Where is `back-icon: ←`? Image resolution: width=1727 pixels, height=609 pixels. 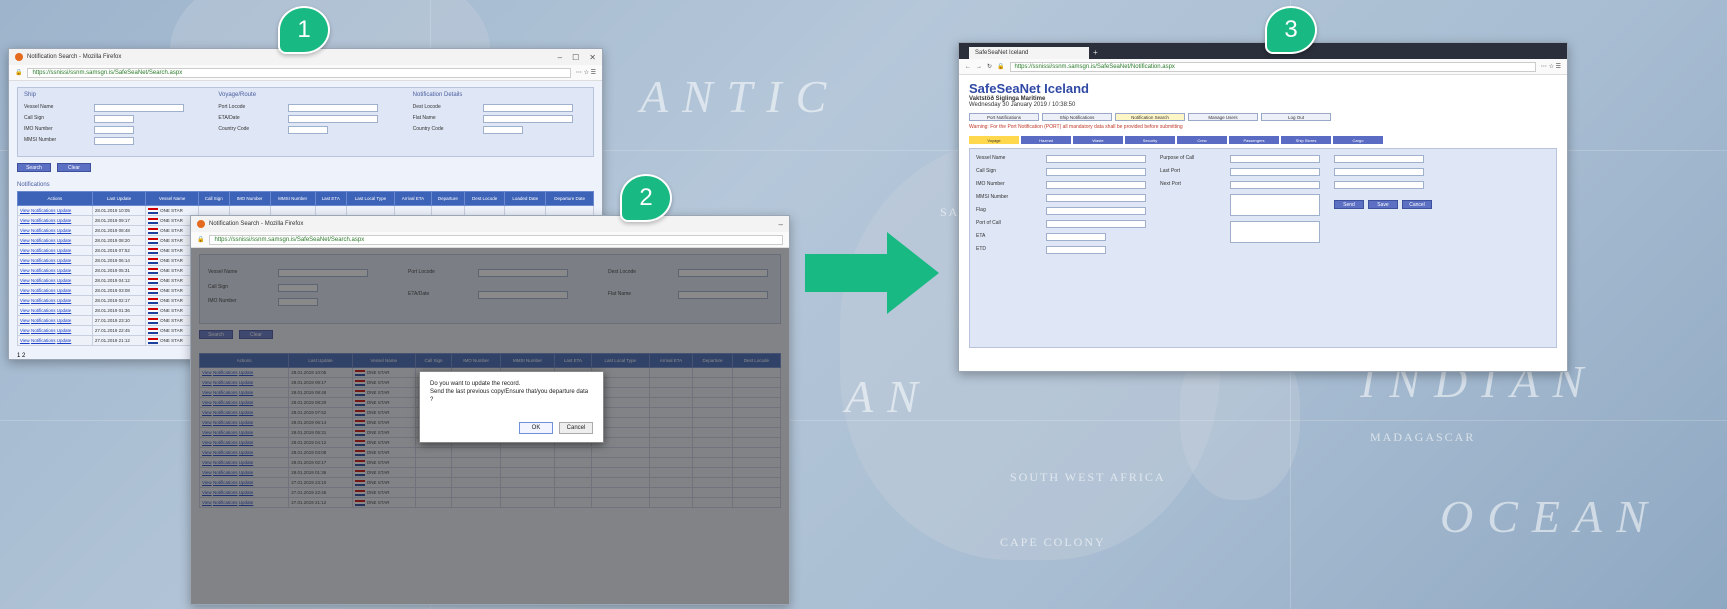 back-icon: ← is located at coordinates (968, 67).